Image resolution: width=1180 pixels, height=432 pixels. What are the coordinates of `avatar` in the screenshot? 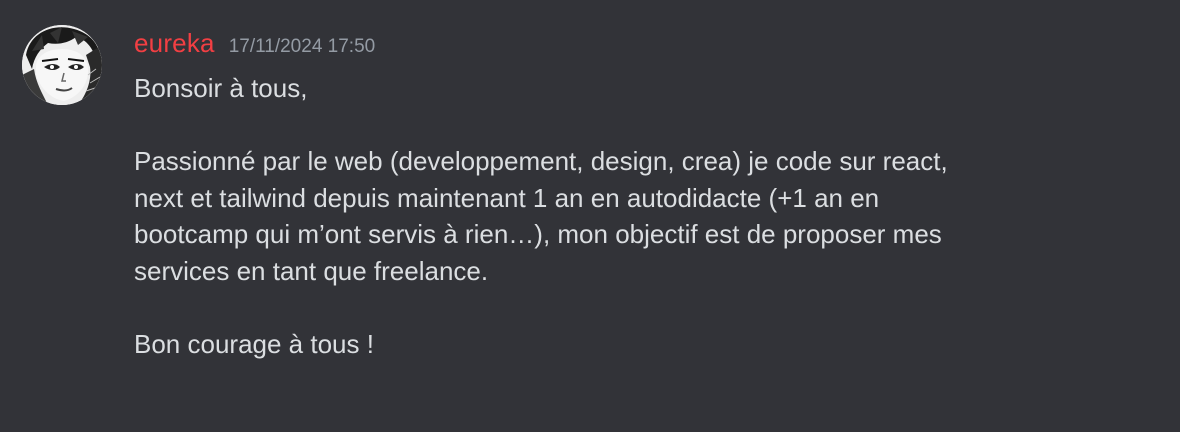 It's located at (62, 65).